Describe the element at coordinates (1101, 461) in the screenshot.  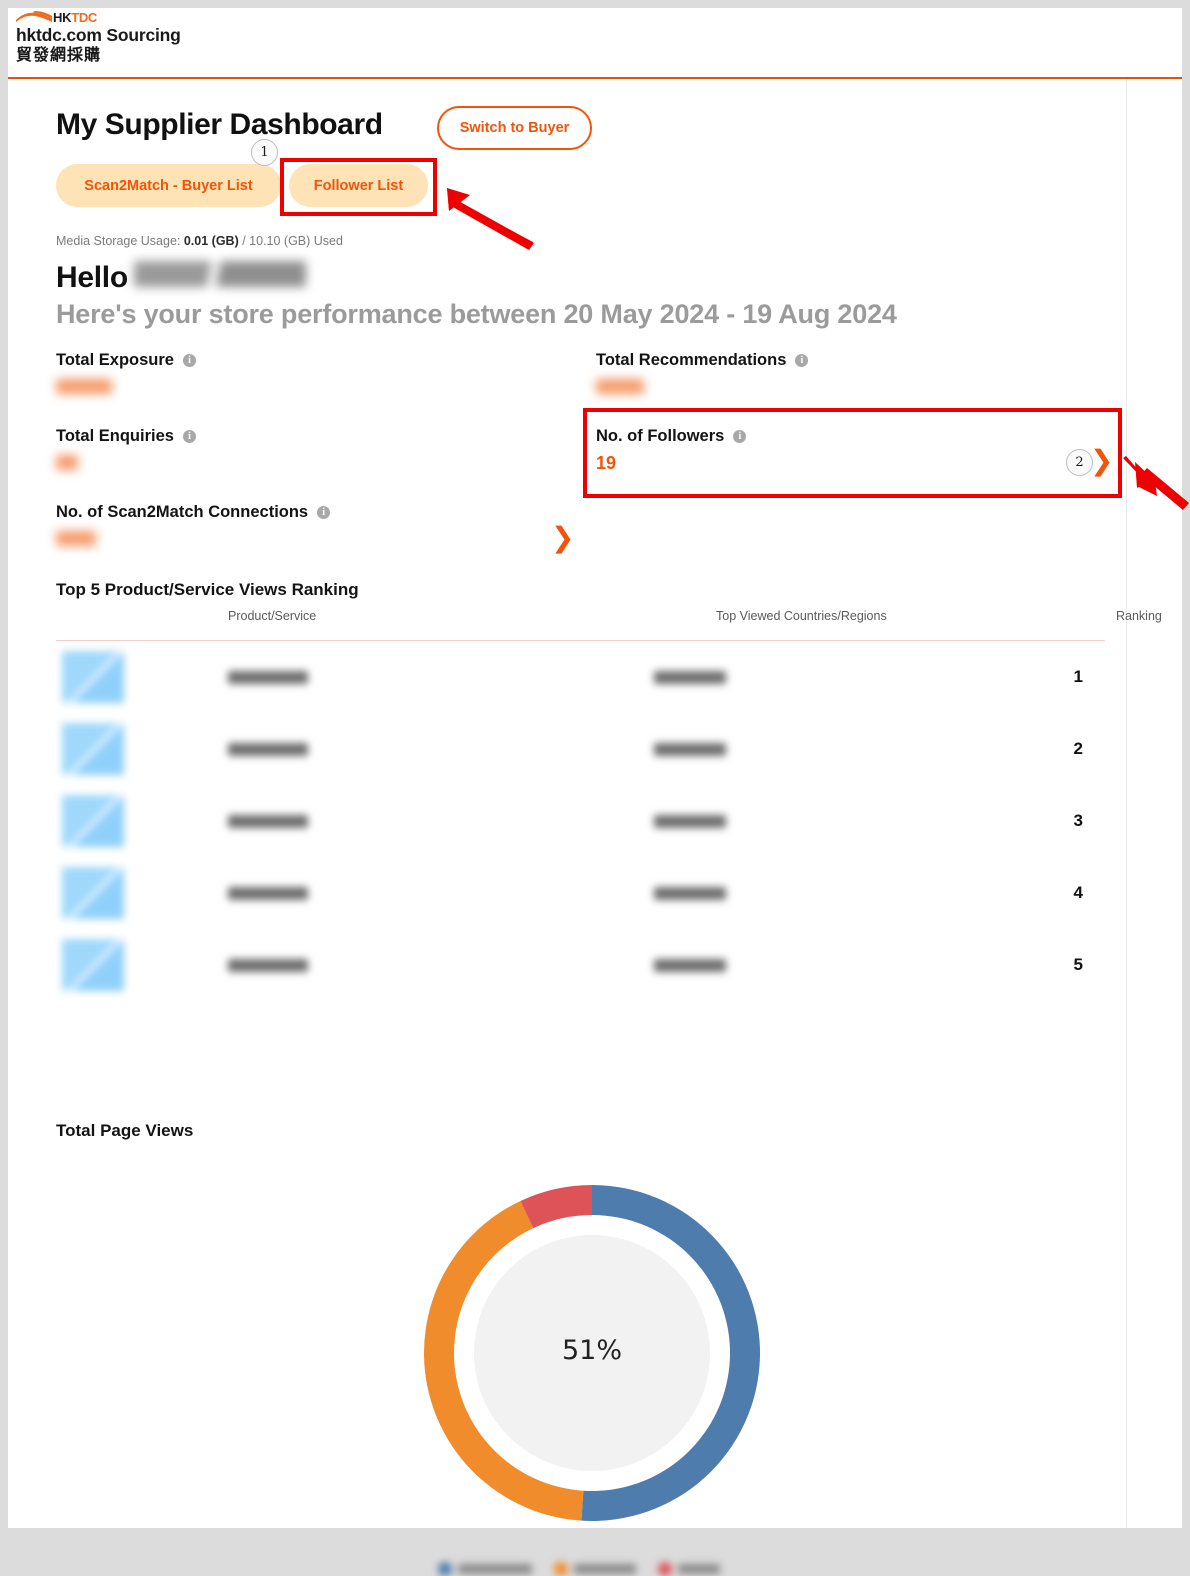
I see `followers-chevron-right-icon: ❯` at that location.